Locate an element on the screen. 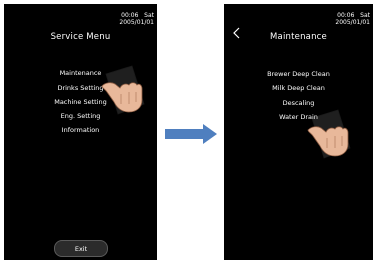 This screenshot has width=377, height=264. menu-item-brewer-deep-clean: Brewer Deep Clean is located at coordinates (298, 74).